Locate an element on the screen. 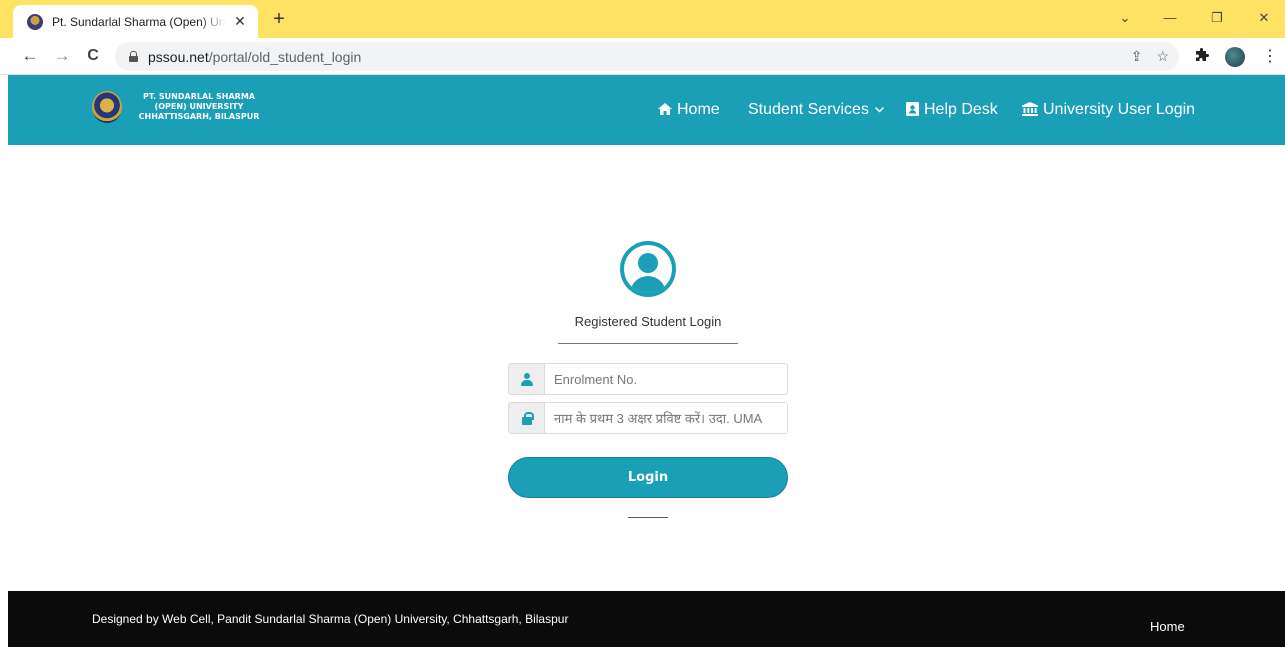  nav-home: Home is located at coordinates (689, 110).